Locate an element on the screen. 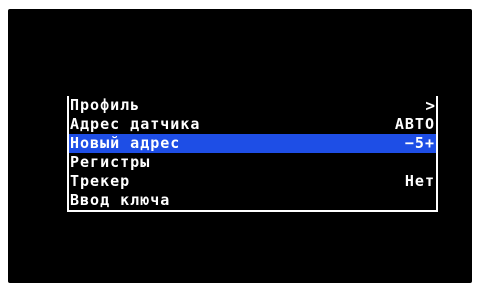 The height and width of the screenshot is (291, 479). menu-item-label: Ввод ключа is located at coordinates (120, 200).